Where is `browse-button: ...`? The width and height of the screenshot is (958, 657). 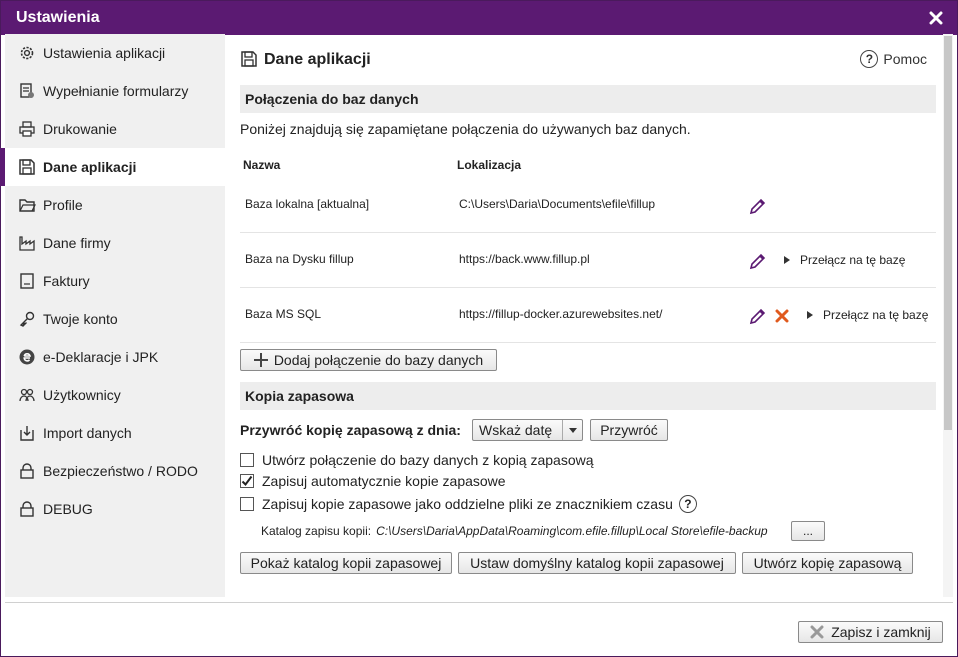
browse-button: ... is located at coordinates (808, 531).